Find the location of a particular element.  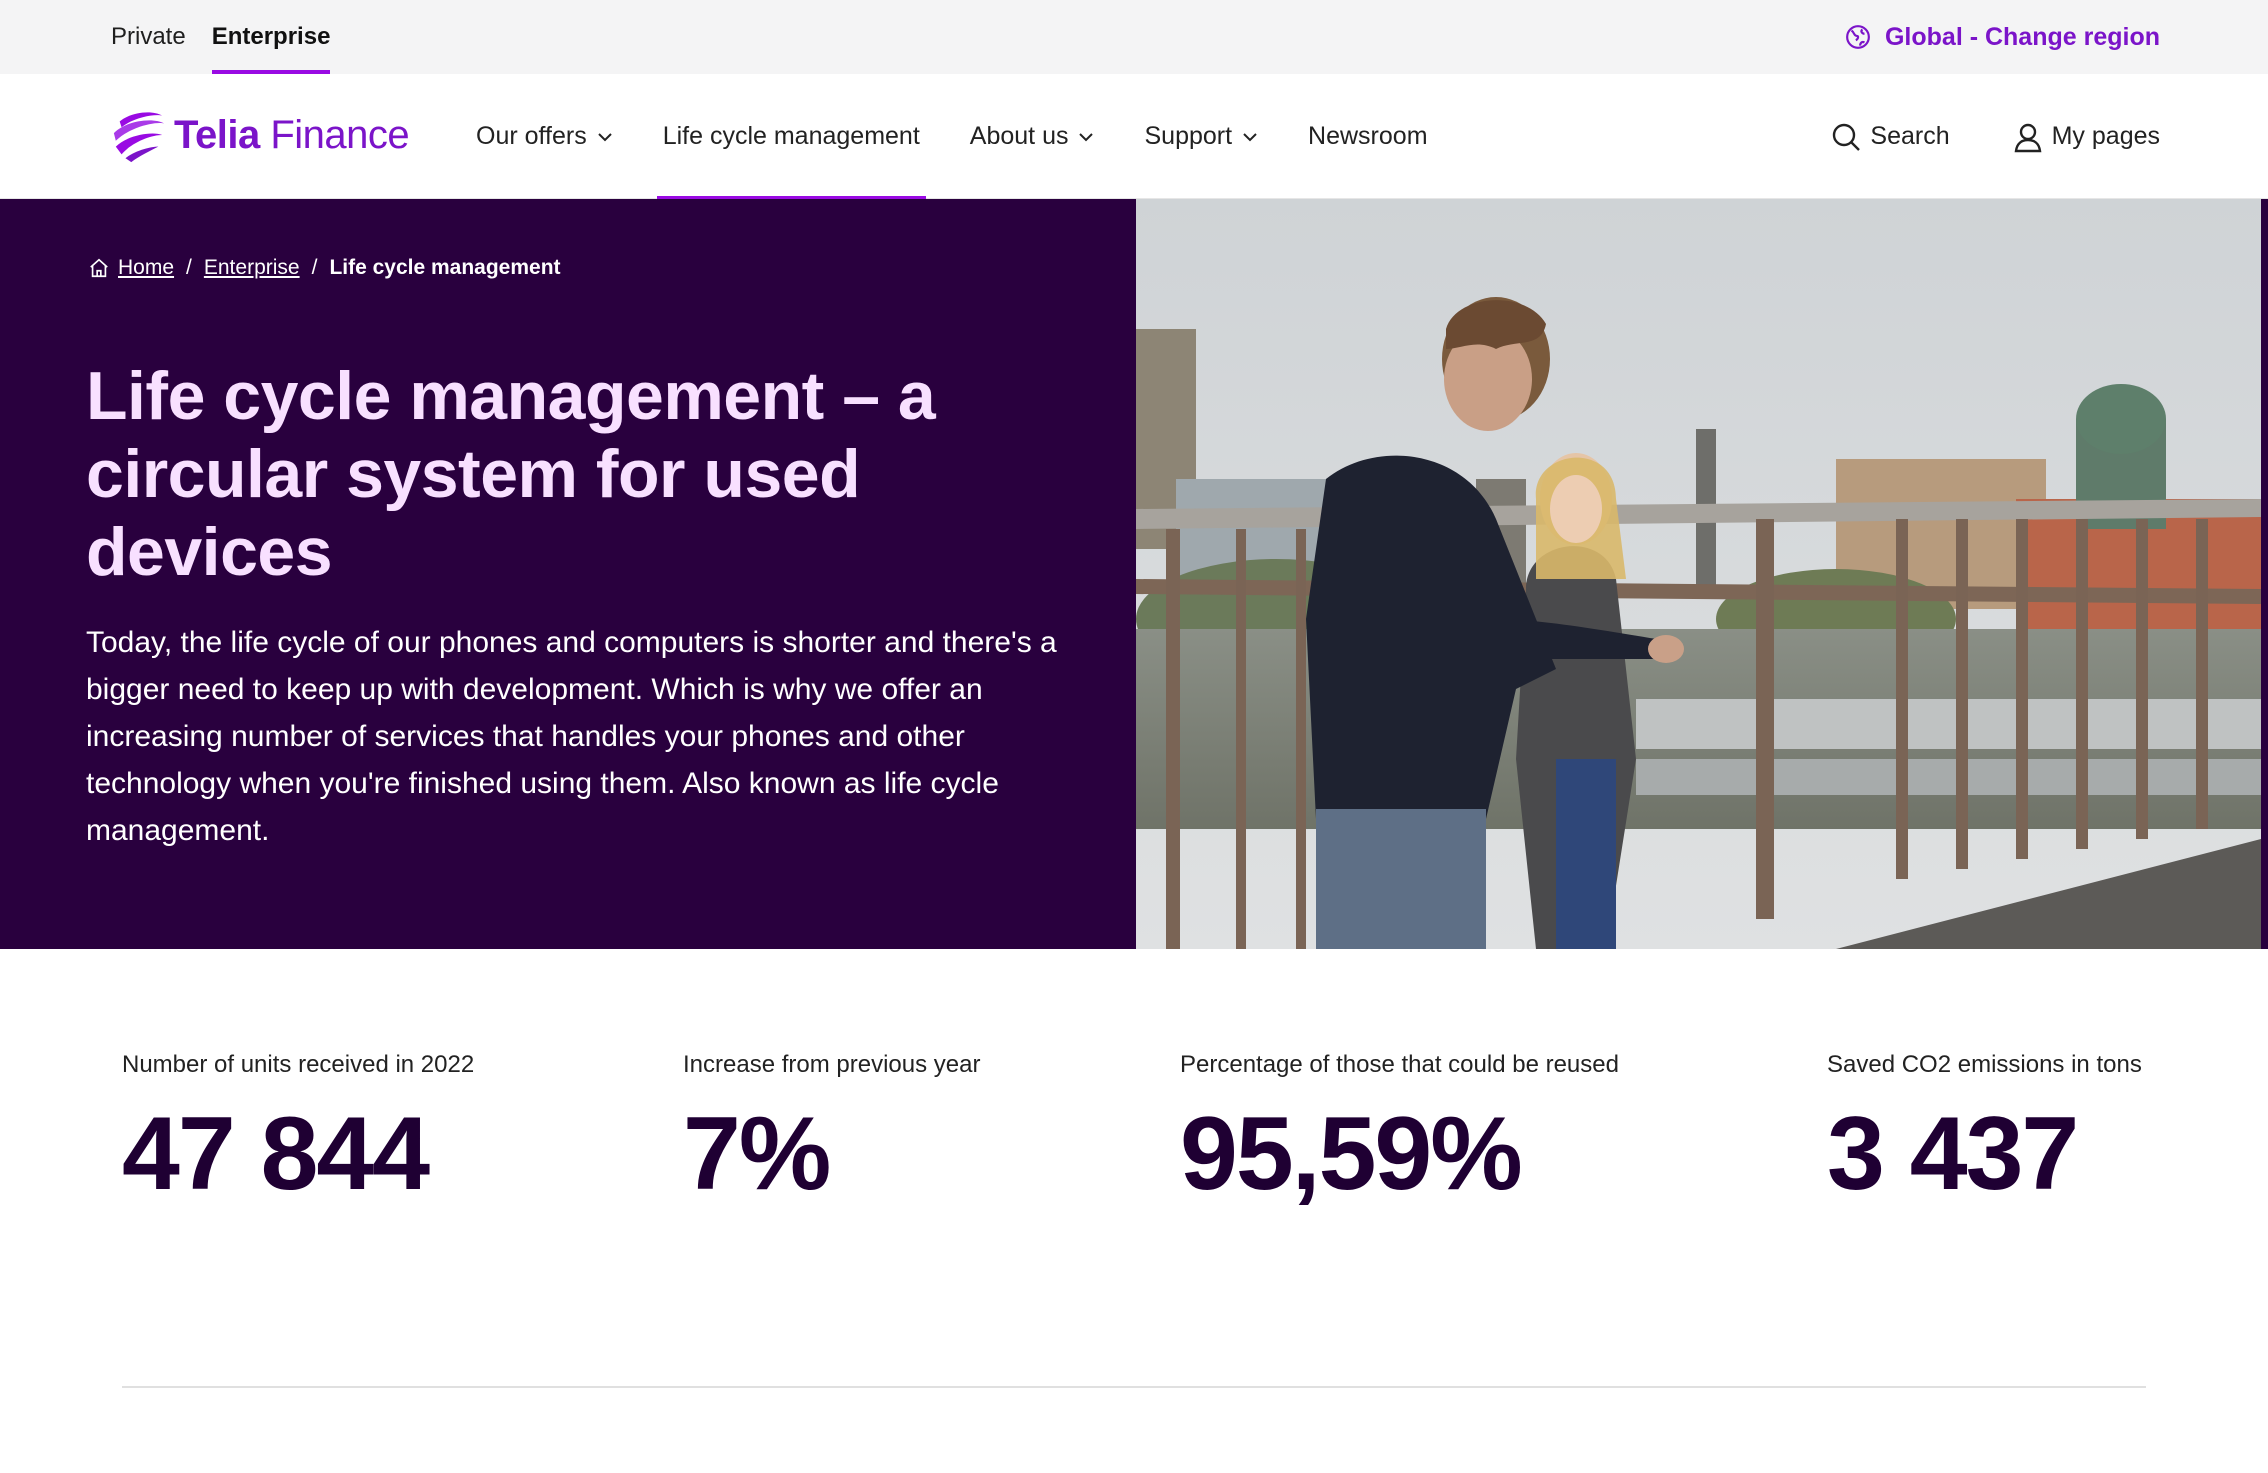

header-actions: Search My pages is located at coordinates (1964, 136).